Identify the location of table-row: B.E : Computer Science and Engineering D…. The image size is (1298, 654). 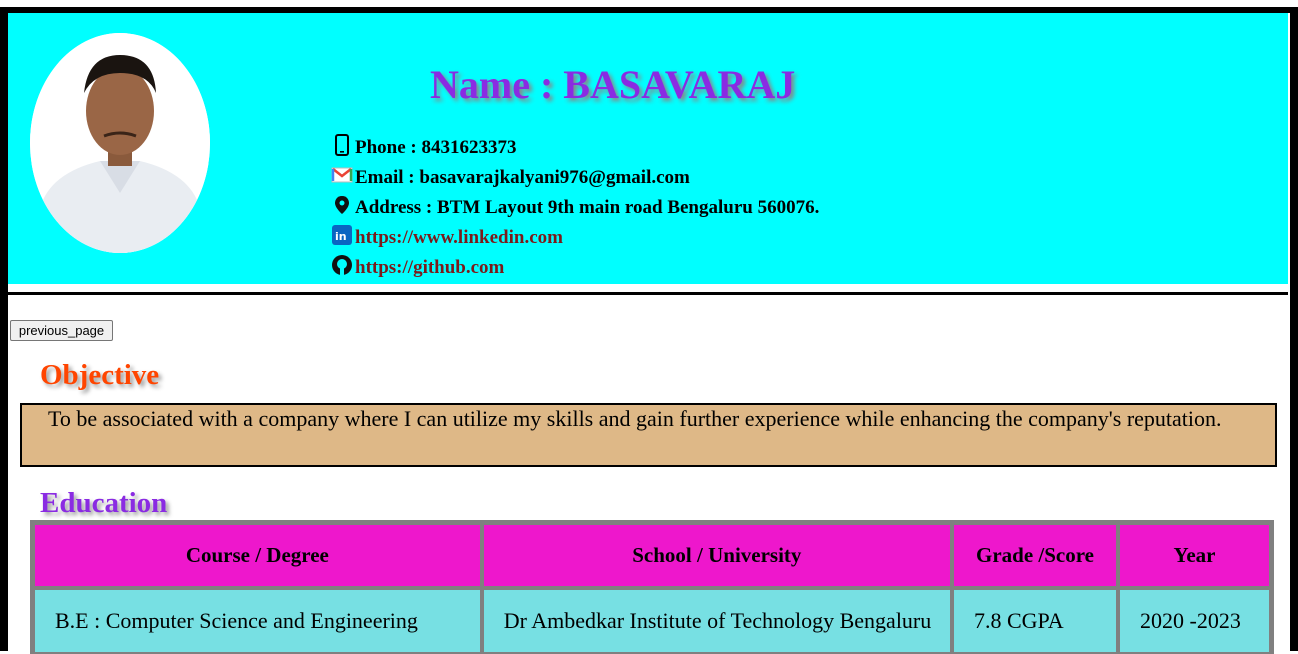
(652, 621).